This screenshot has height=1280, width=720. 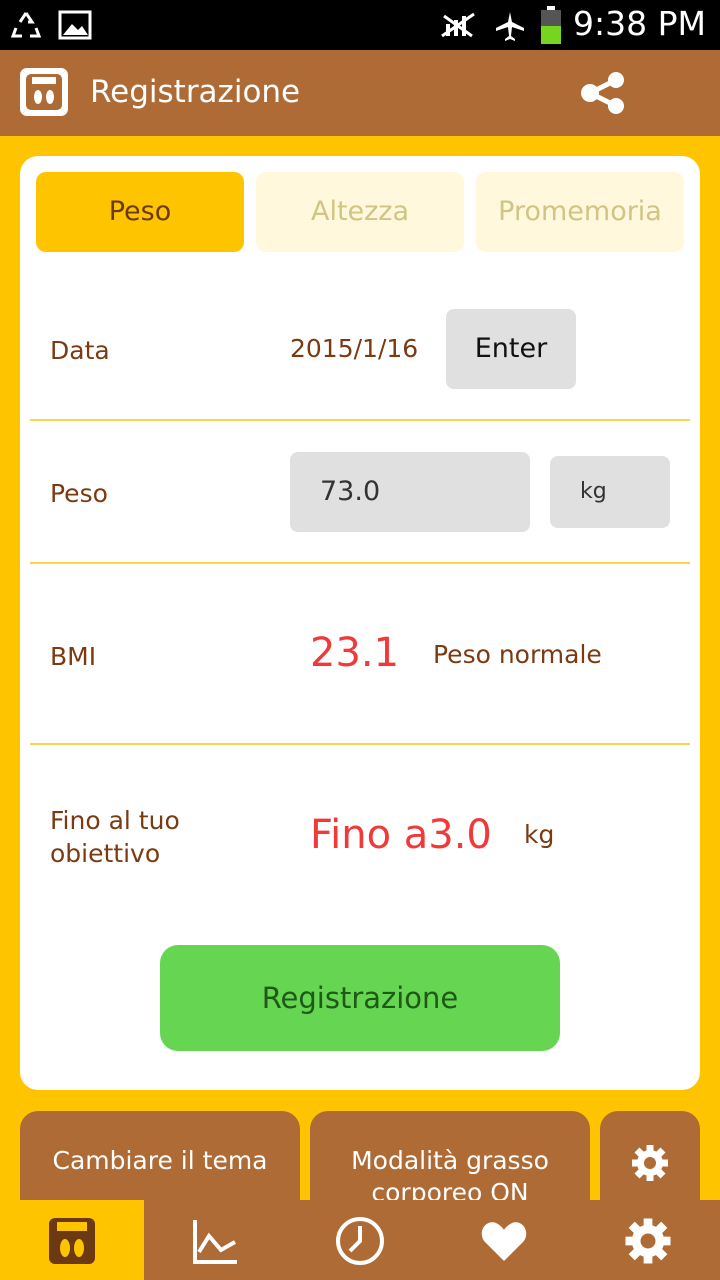 What do you see at coordinates (458, 25) in the screenshot?
I see `no-signal-icon` at bounding box center [458, 25].